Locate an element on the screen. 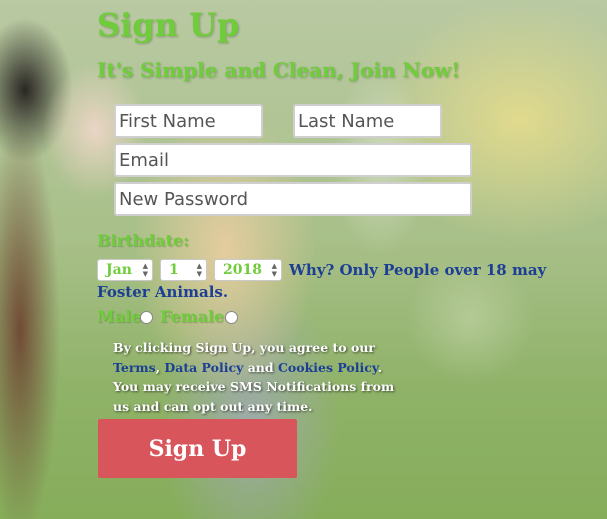  terms-link: Terms is located at coordinates (134, 367).